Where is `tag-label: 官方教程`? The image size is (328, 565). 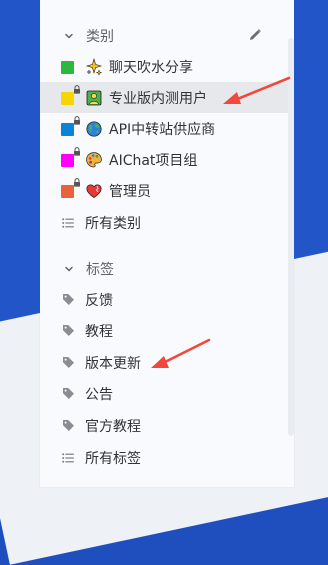 tag-label: 官方教程 is located at coordinates (113, 426).